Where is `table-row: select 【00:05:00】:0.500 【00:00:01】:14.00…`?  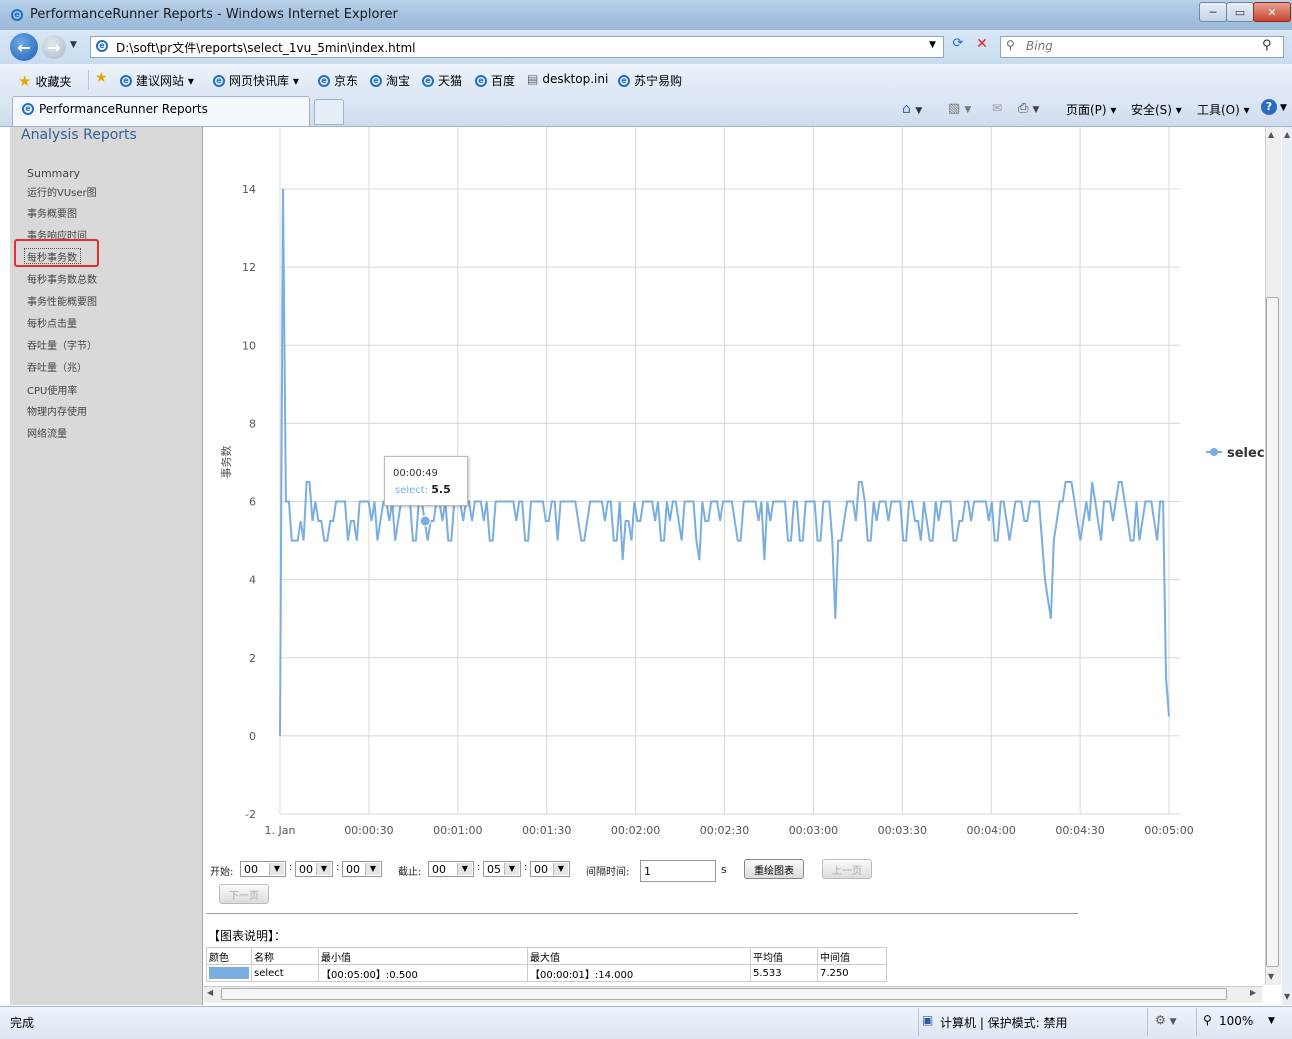
table-row: select 【00:05:00】:0.500 【00:00:01】:14.00… is located at coordinates (546, 973).